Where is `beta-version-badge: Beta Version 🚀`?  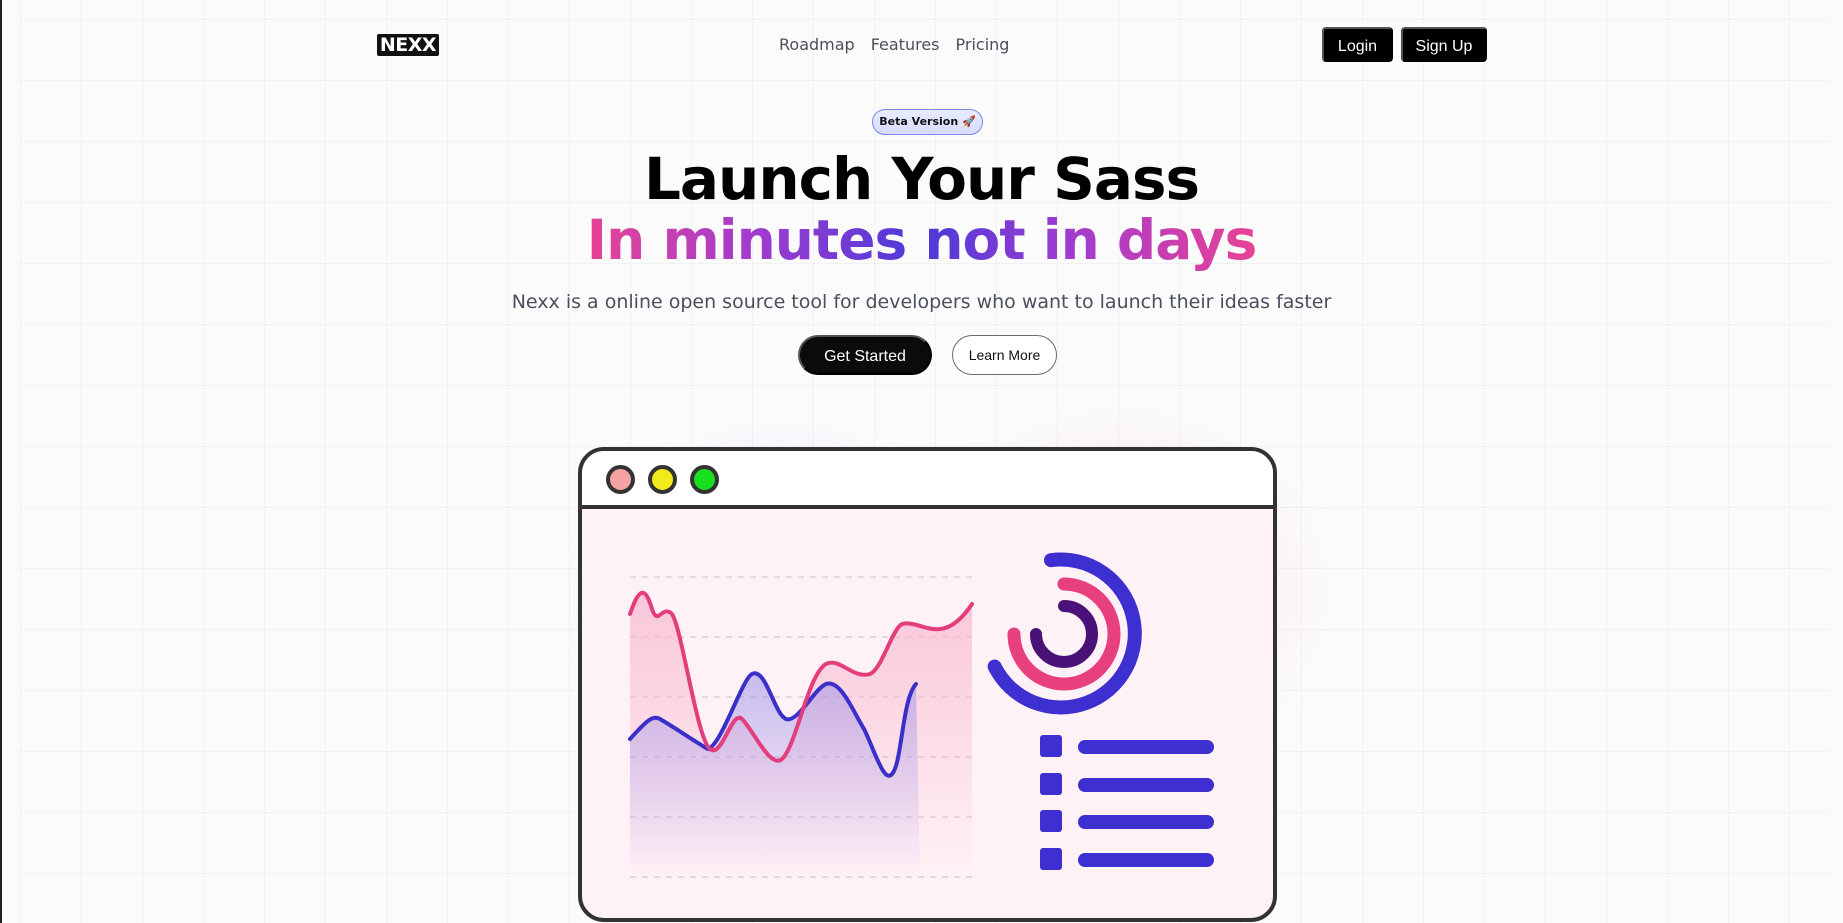 beta-version-badge: Beta Version 🚀 is located at coordinates (927, 122).